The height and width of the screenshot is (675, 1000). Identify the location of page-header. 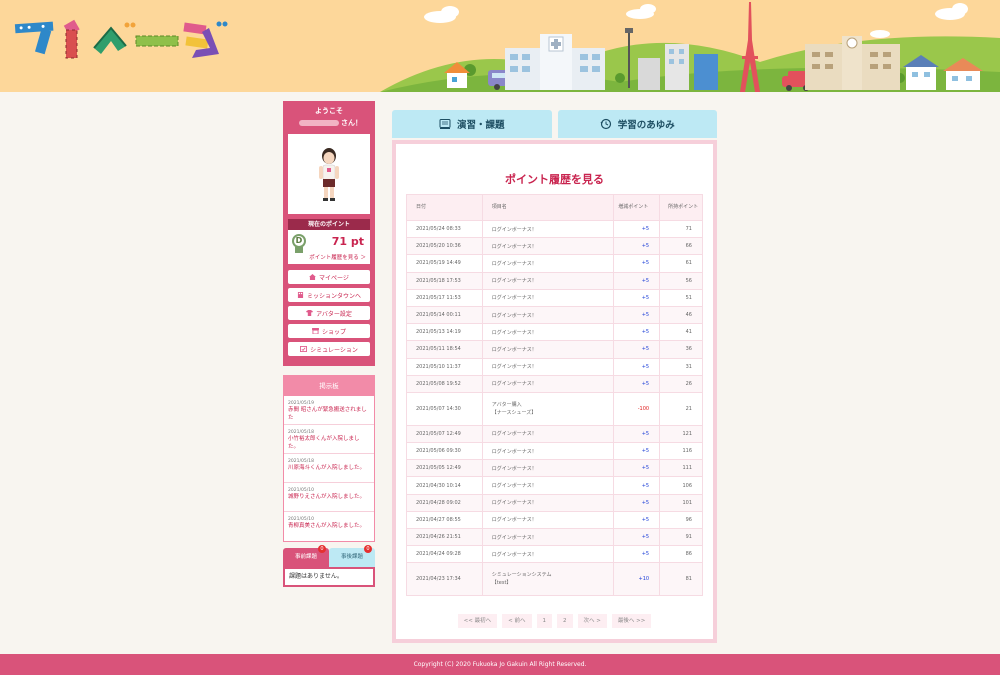
(500, 46).